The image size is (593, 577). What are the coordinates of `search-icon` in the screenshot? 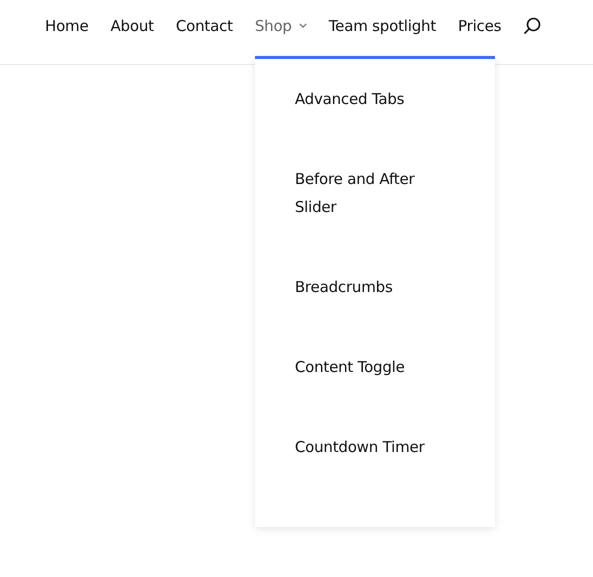 It's located at (532, 25).